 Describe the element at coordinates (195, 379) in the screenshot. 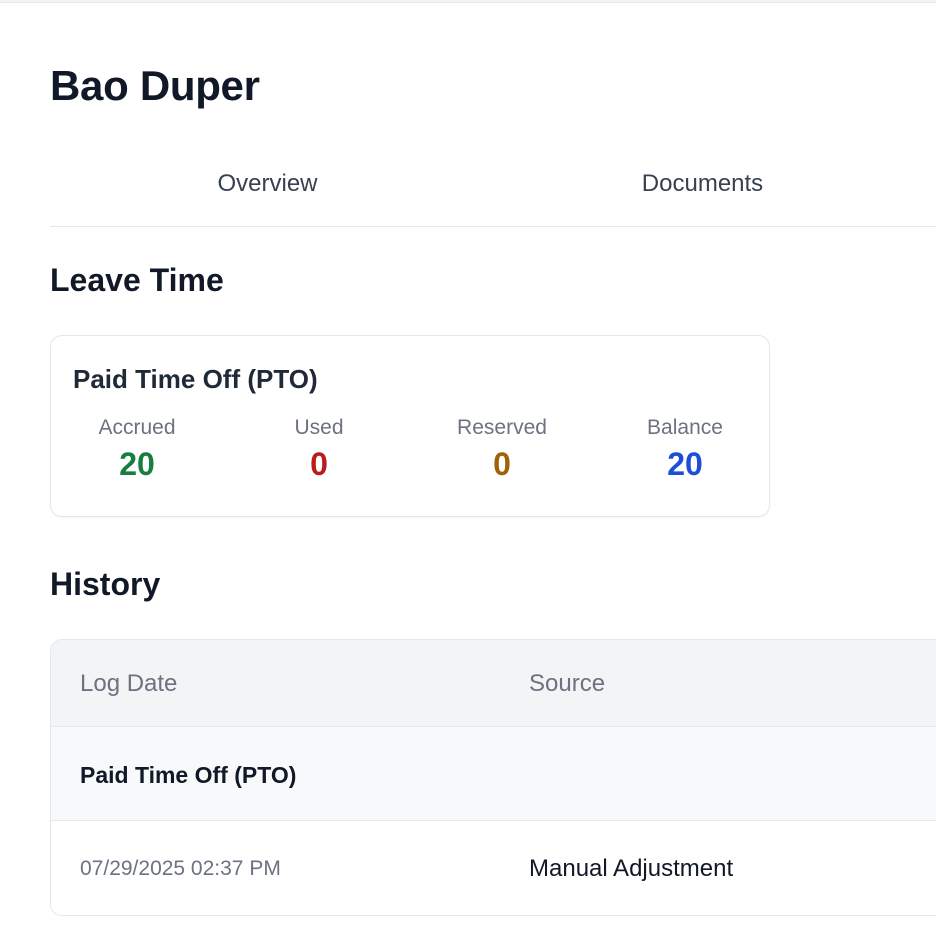

I see `pto-card-title: Paid Time Off (PTO)` at that location.